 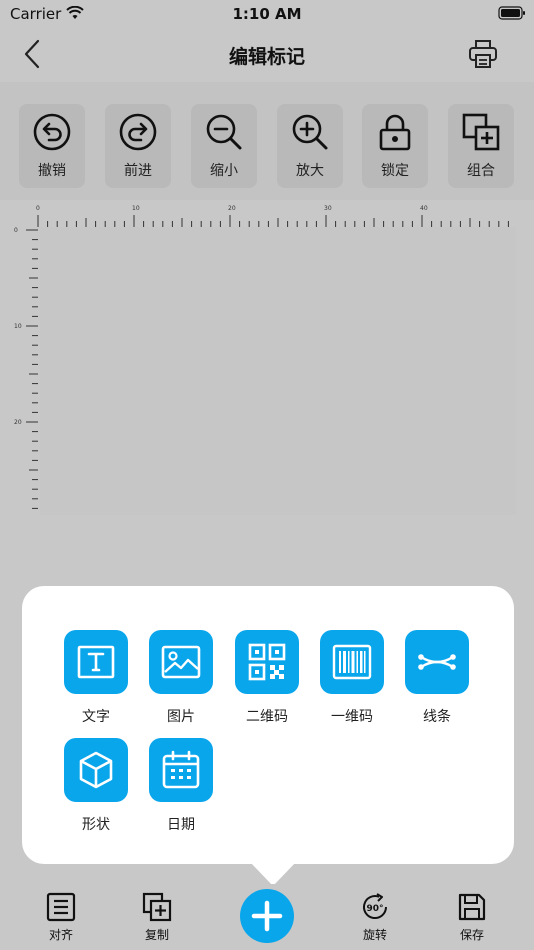 I want to click on align-button: 对齐, so click(x=61, y=917).